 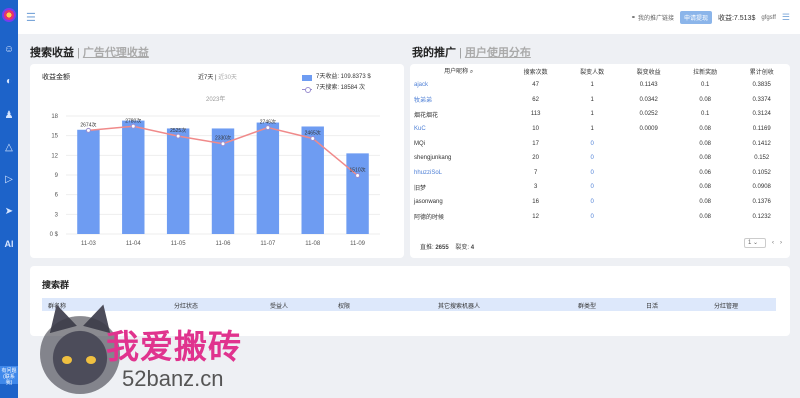 What do you see at coordinates (434, 53) in the screenshot?
I see `tab-my-promotion: 我的推广` at bounding box center [434, 53].